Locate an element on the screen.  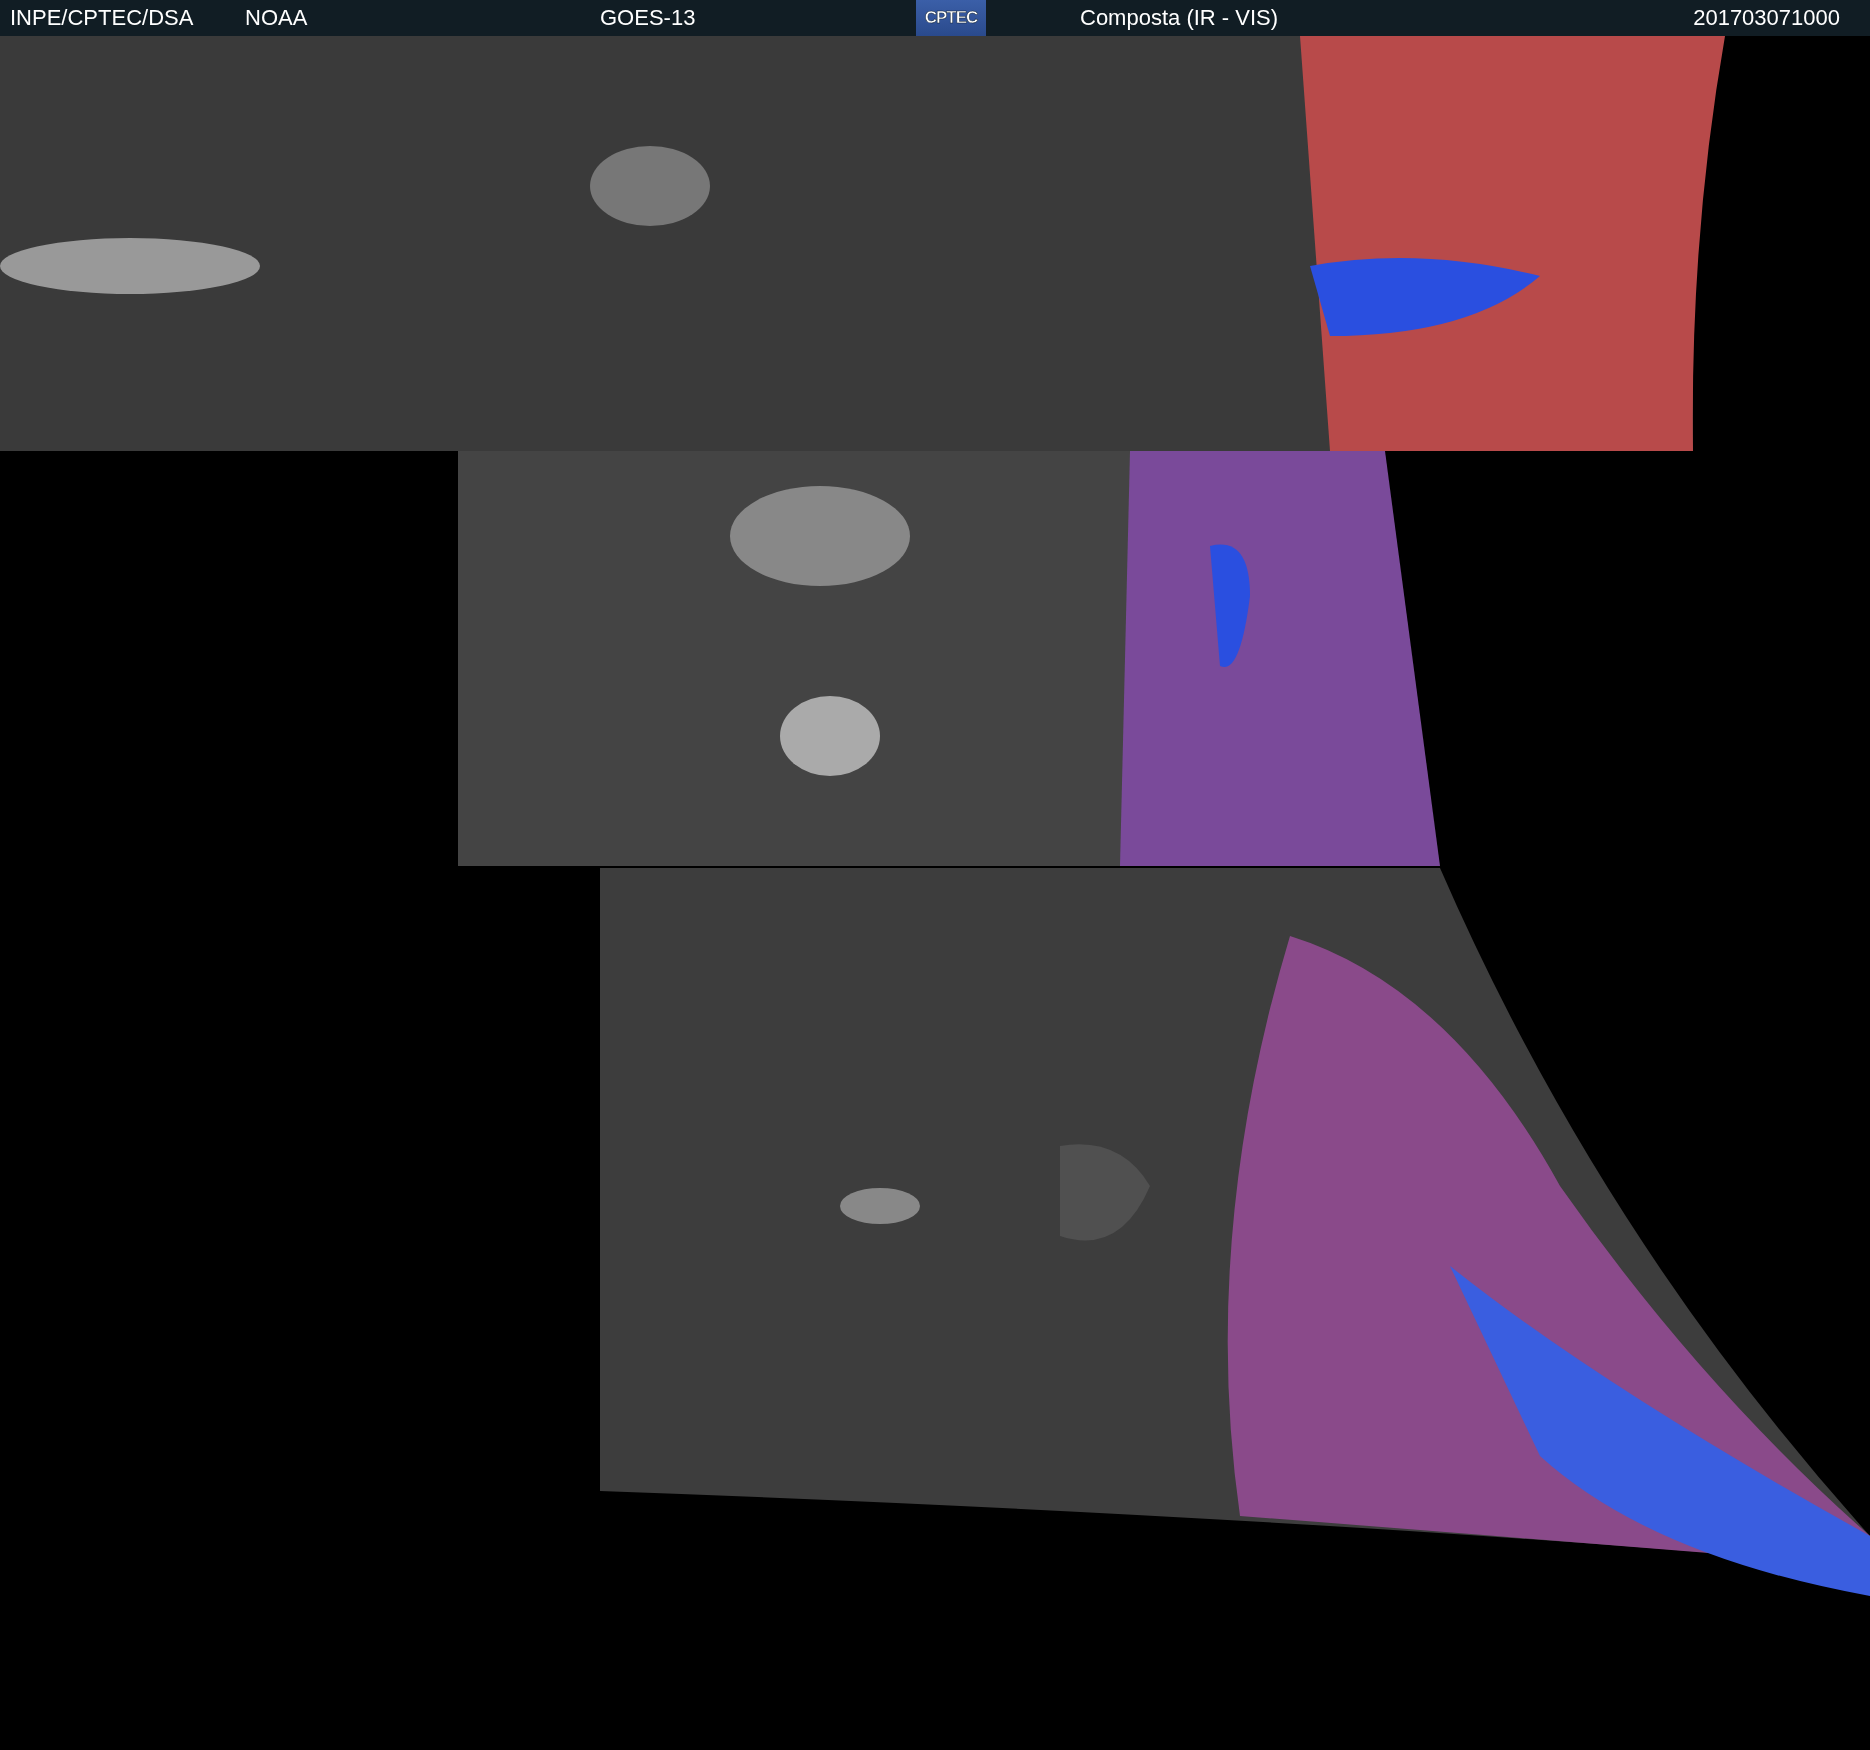
product-label: Composta (IR - VIS) is located at coordinates (1180, 18).